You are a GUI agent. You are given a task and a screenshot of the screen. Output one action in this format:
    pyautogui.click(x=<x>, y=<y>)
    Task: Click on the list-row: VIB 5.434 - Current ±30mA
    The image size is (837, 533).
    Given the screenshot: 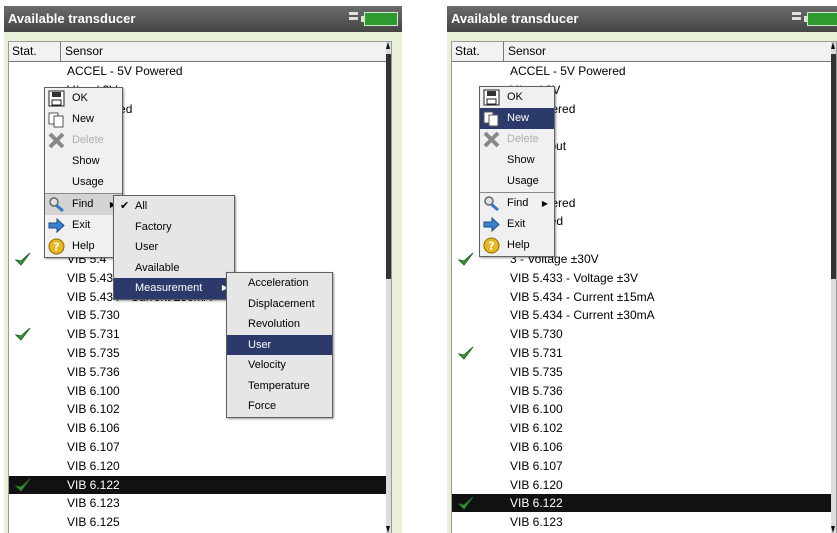 What is the action you would take?
    pyautogui.click(x=644, y=315)
    